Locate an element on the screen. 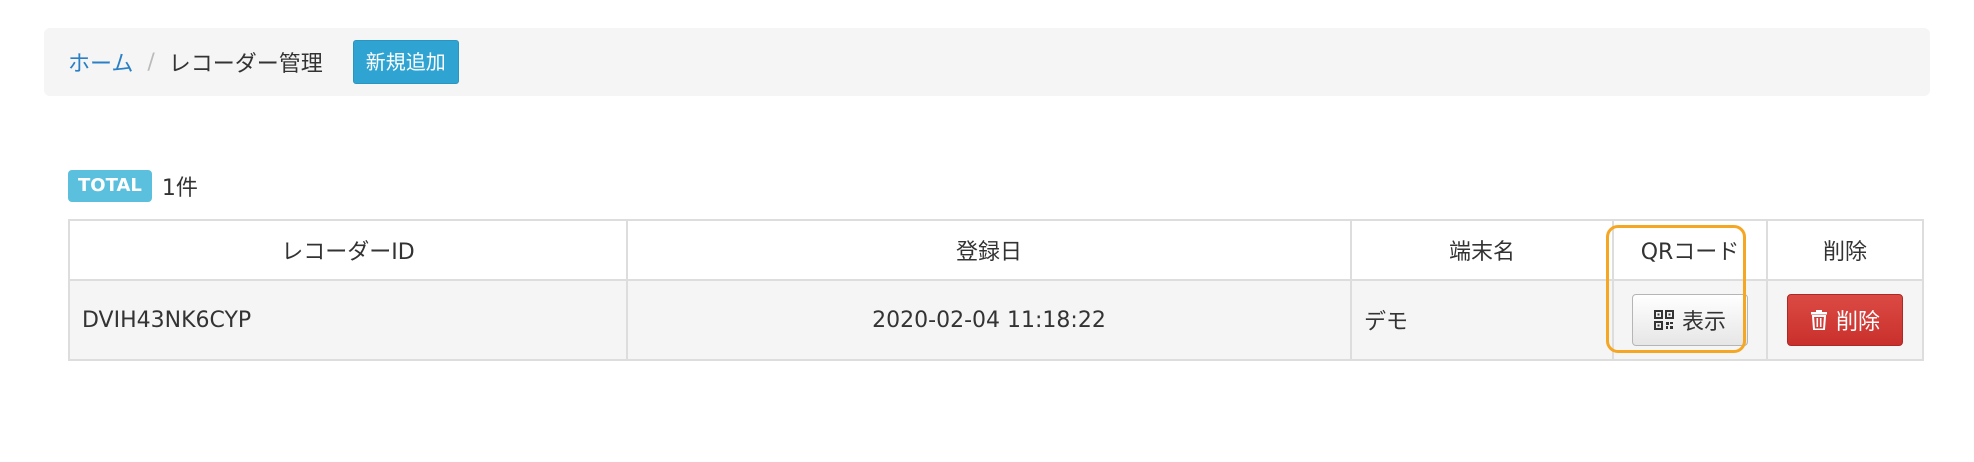  trash-icon is located at coordinates (1818, 320).